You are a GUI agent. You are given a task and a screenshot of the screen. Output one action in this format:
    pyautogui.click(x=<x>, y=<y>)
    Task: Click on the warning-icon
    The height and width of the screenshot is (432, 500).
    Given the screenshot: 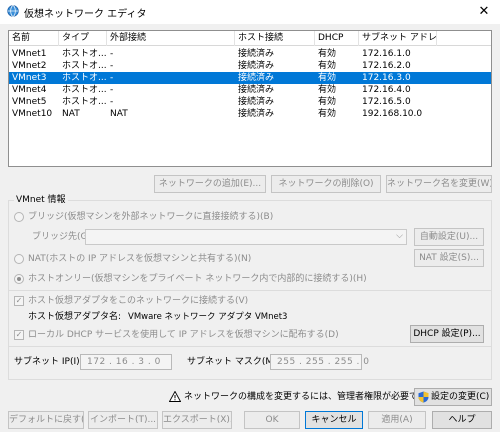 What is the action you would take?
    pyautogui.click(x=175, y=396)
    